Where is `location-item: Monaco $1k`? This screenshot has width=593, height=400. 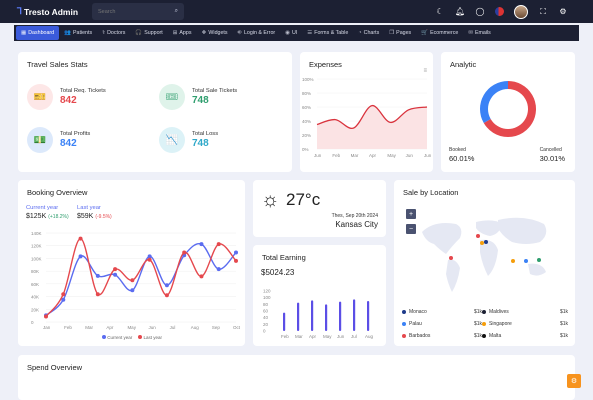
location-item: Monaco $1k is located at coordinates (442, 312).